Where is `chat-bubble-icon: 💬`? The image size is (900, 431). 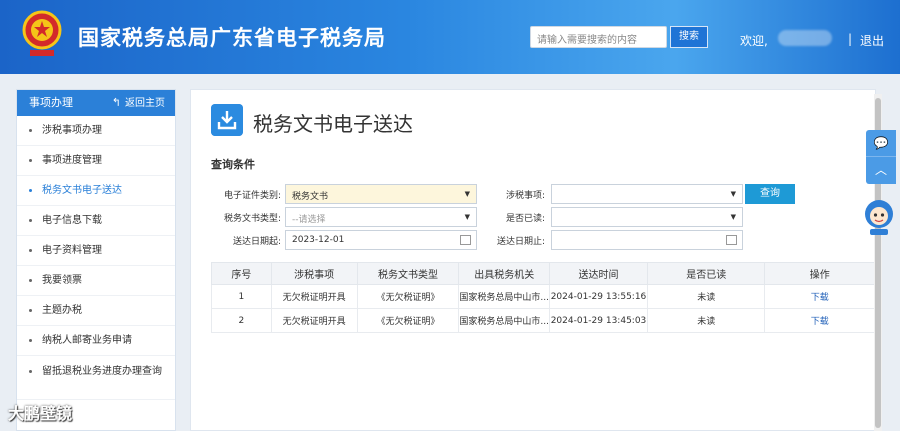 chat-bubble-icon: 💬 is located at coordinates (881, 143).